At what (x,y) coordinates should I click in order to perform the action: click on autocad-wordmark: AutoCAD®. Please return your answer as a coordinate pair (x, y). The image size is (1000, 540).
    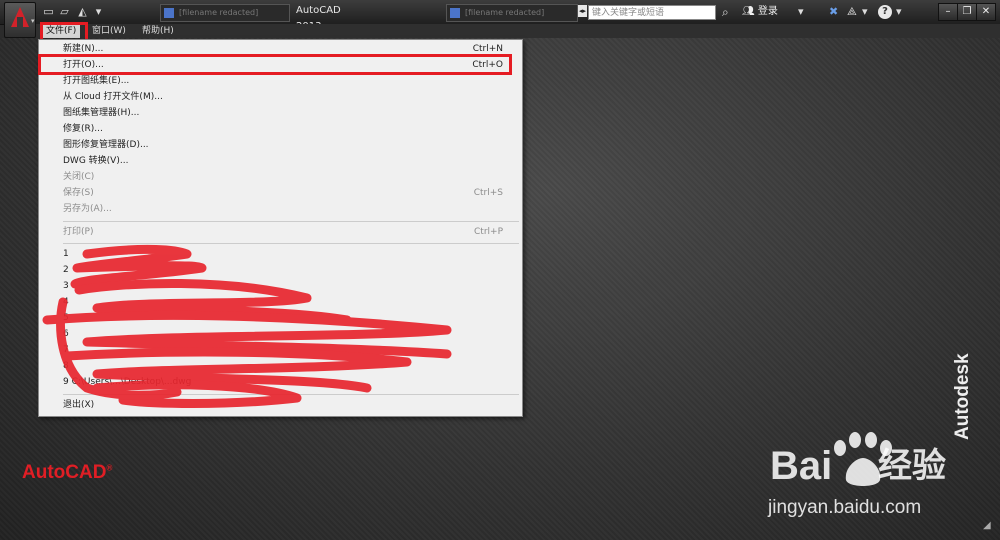
    Looking at the image, I should click on (67, 472).